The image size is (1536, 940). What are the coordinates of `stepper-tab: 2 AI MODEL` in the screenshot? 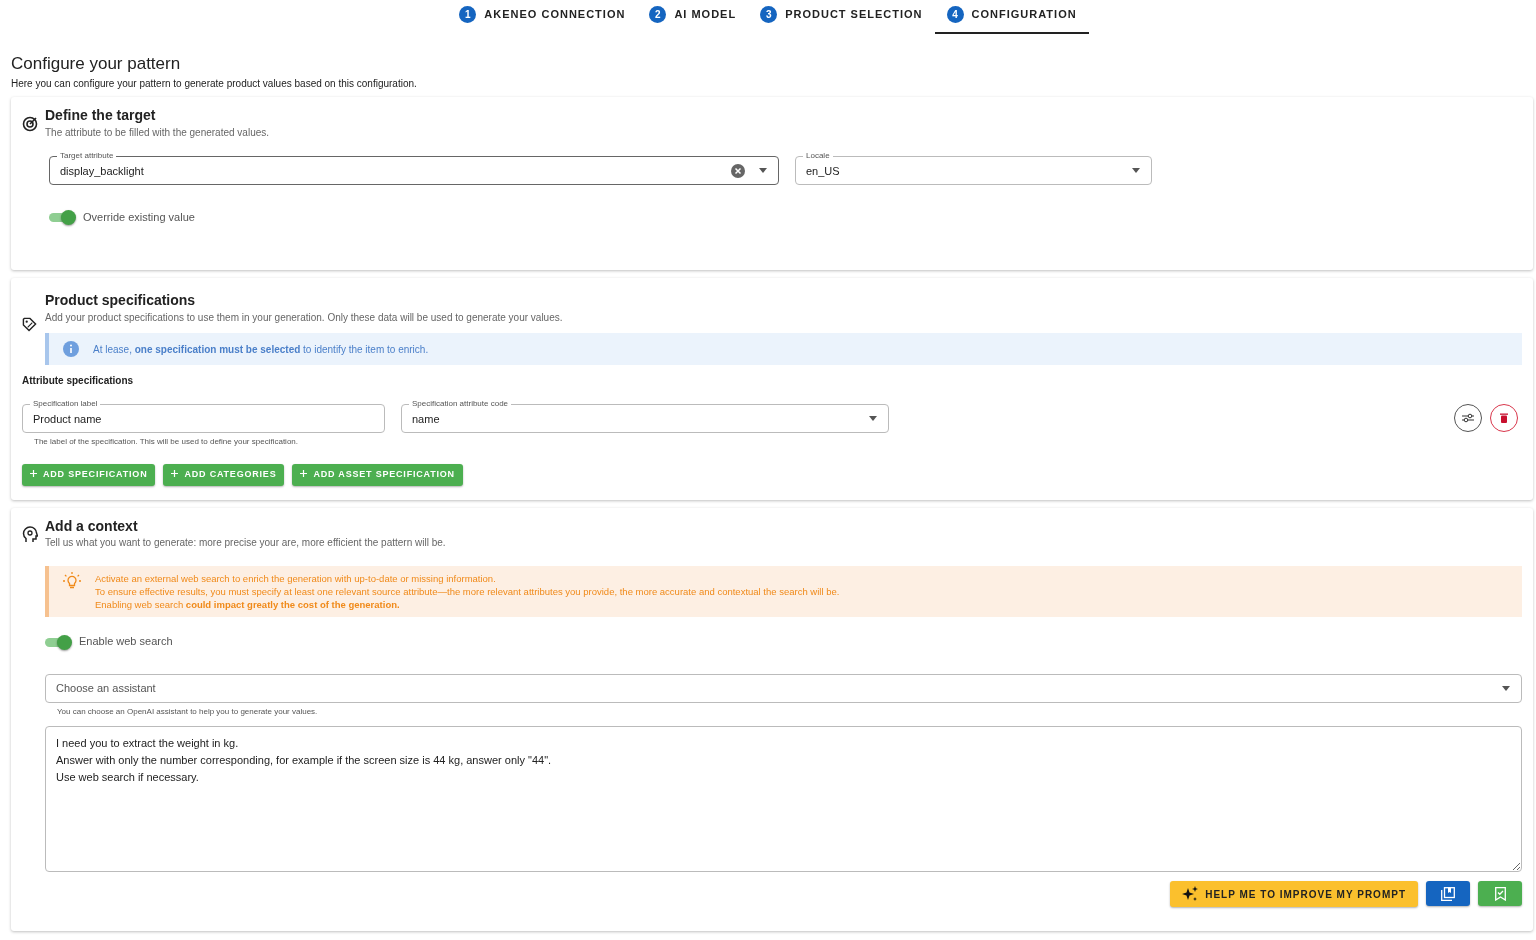 It's located at (693, 17).